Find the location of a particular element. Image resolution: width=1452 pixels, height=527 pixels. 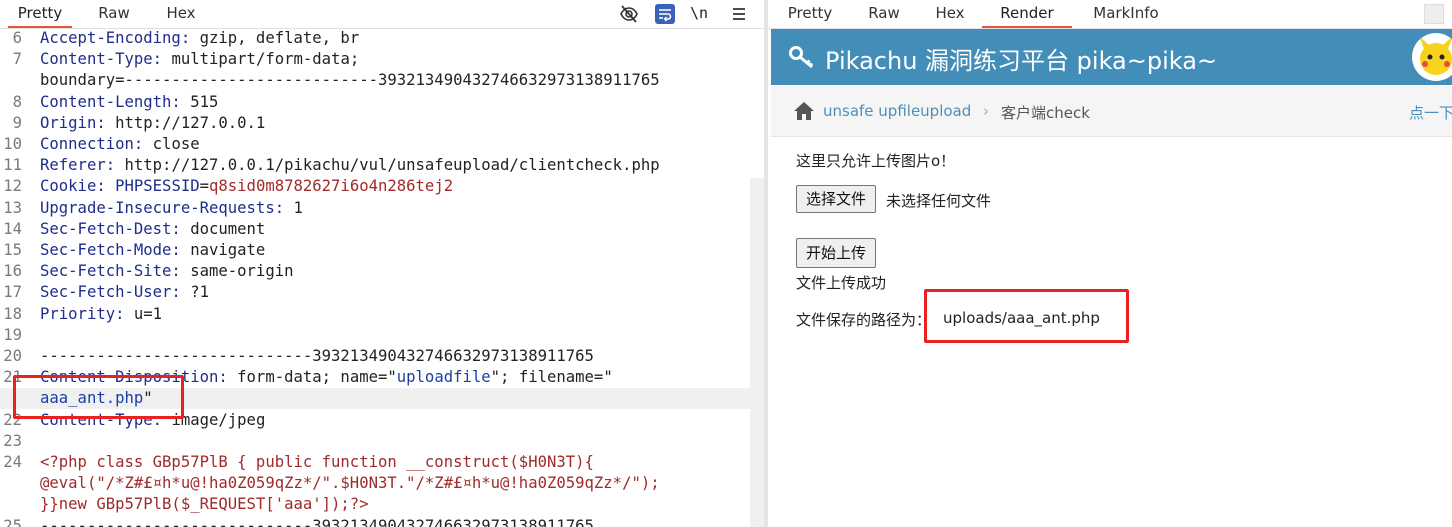

line-number: 9 is located at coordinates (17, 122).